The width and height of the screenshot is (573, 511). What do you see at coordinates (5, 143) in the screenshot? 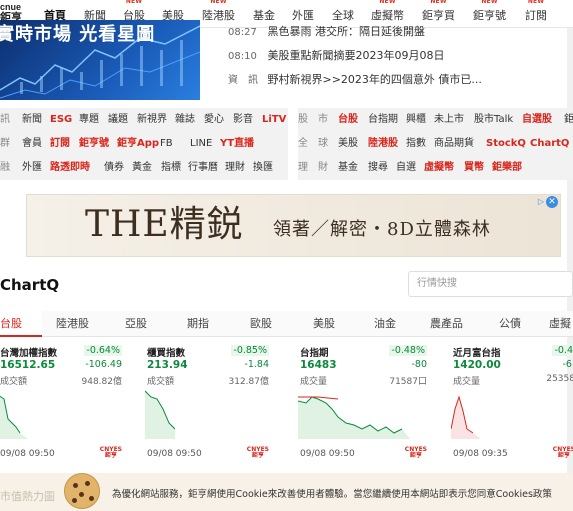
I see `link-category: 群` at bounding box center [5, 143].